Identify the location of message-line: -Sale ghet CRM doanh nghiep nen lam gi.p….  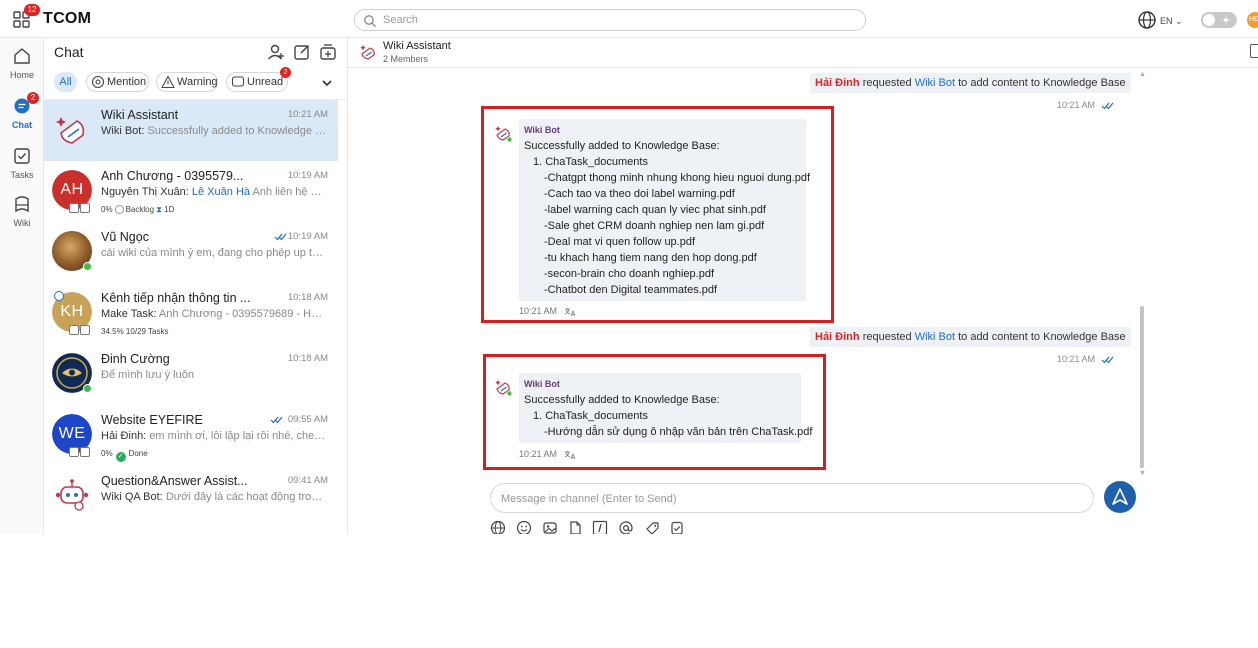
(654, 226).